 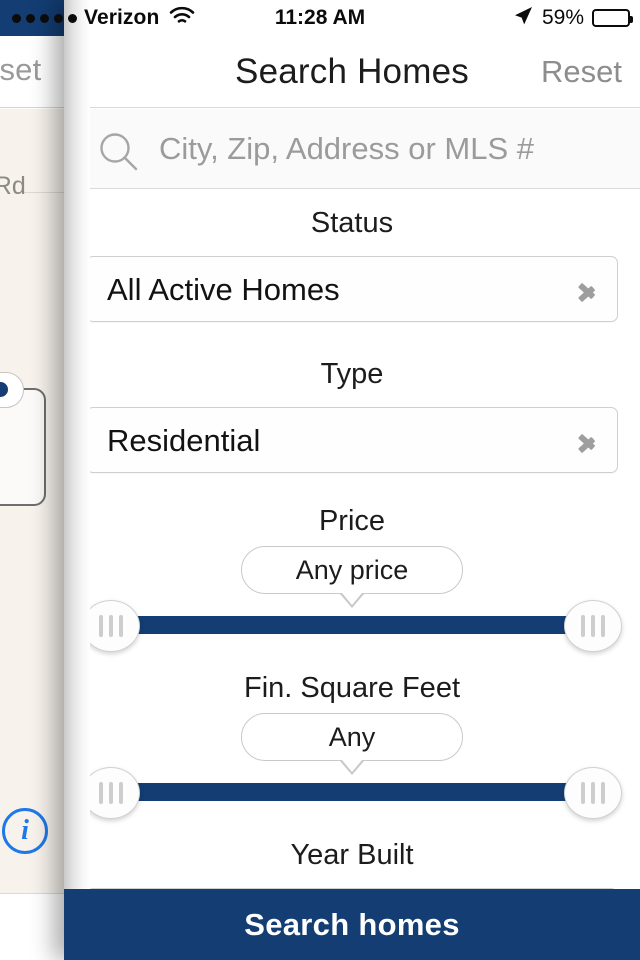 I want to click on price-slider-max-thumb, so click(x=593, y=626).